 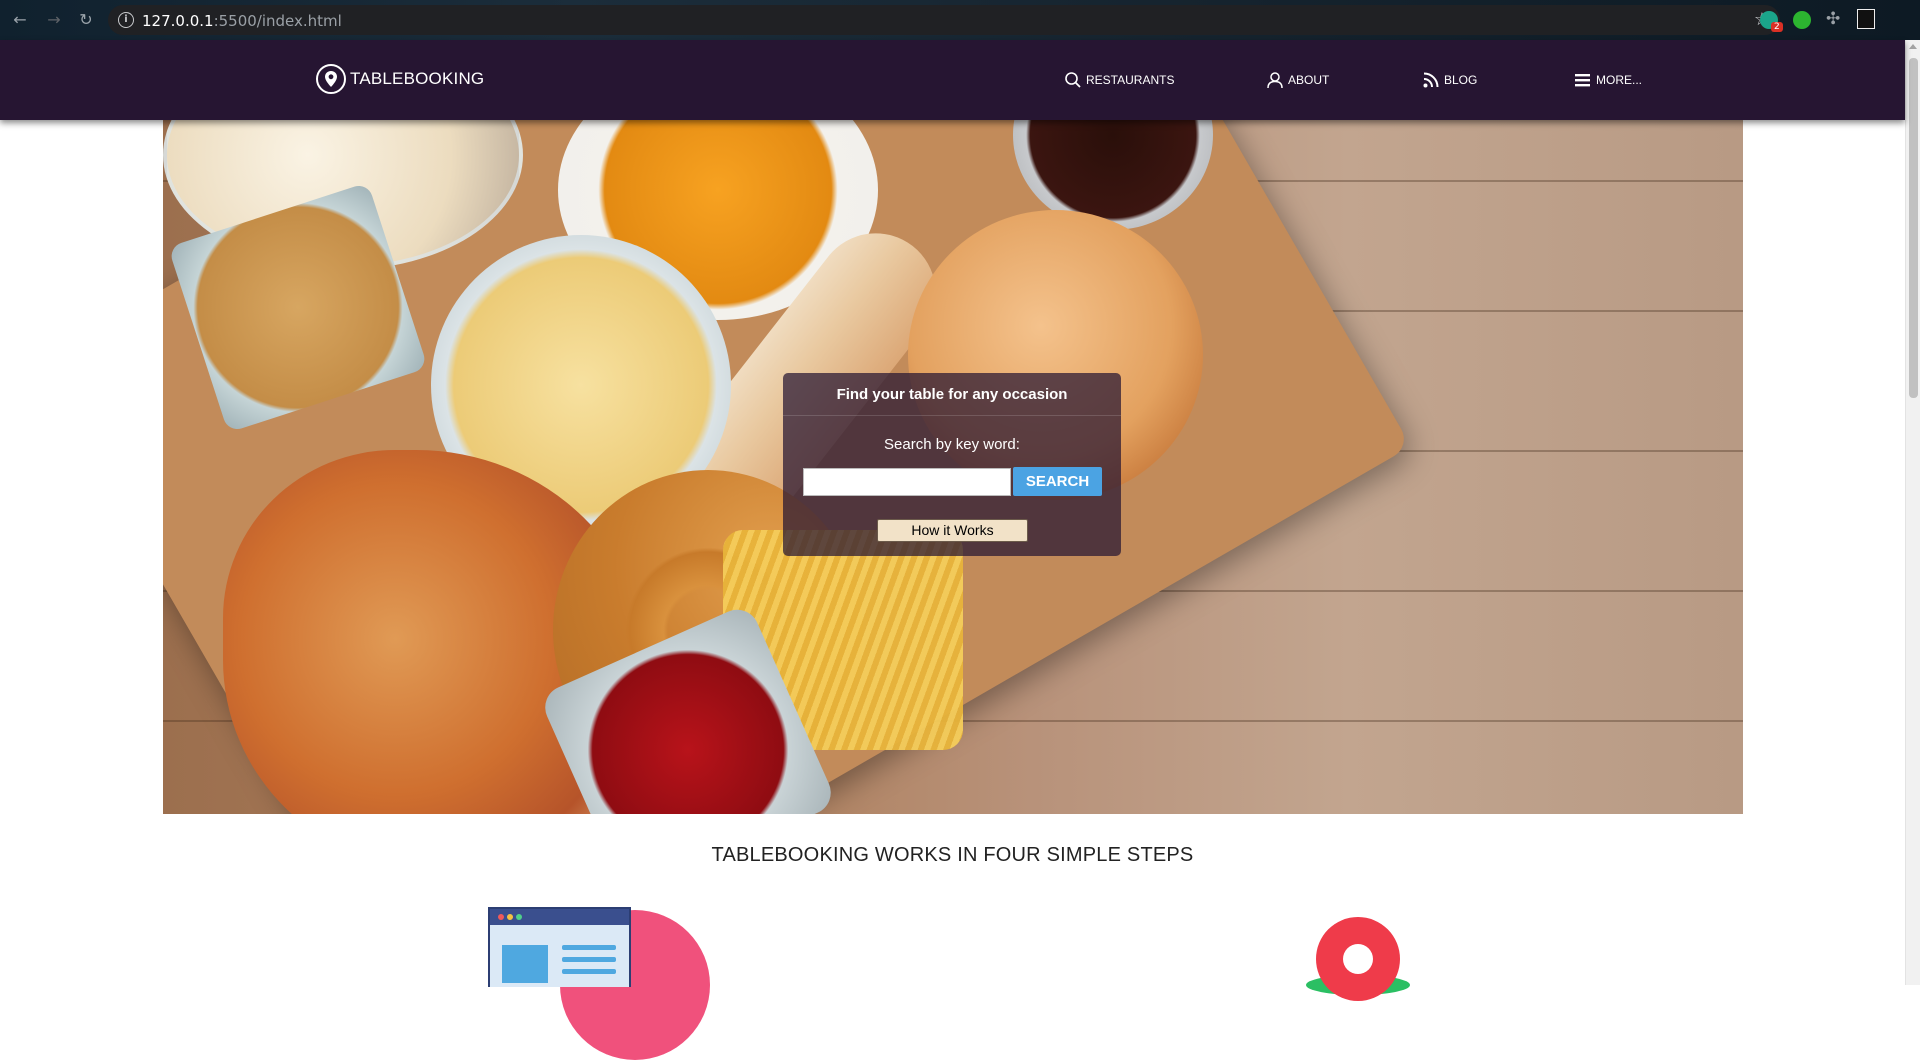 What do you see at coordinates (54, 20) in the screenshot?
I see `forward-icon: →` at bounding box center [54, 20].